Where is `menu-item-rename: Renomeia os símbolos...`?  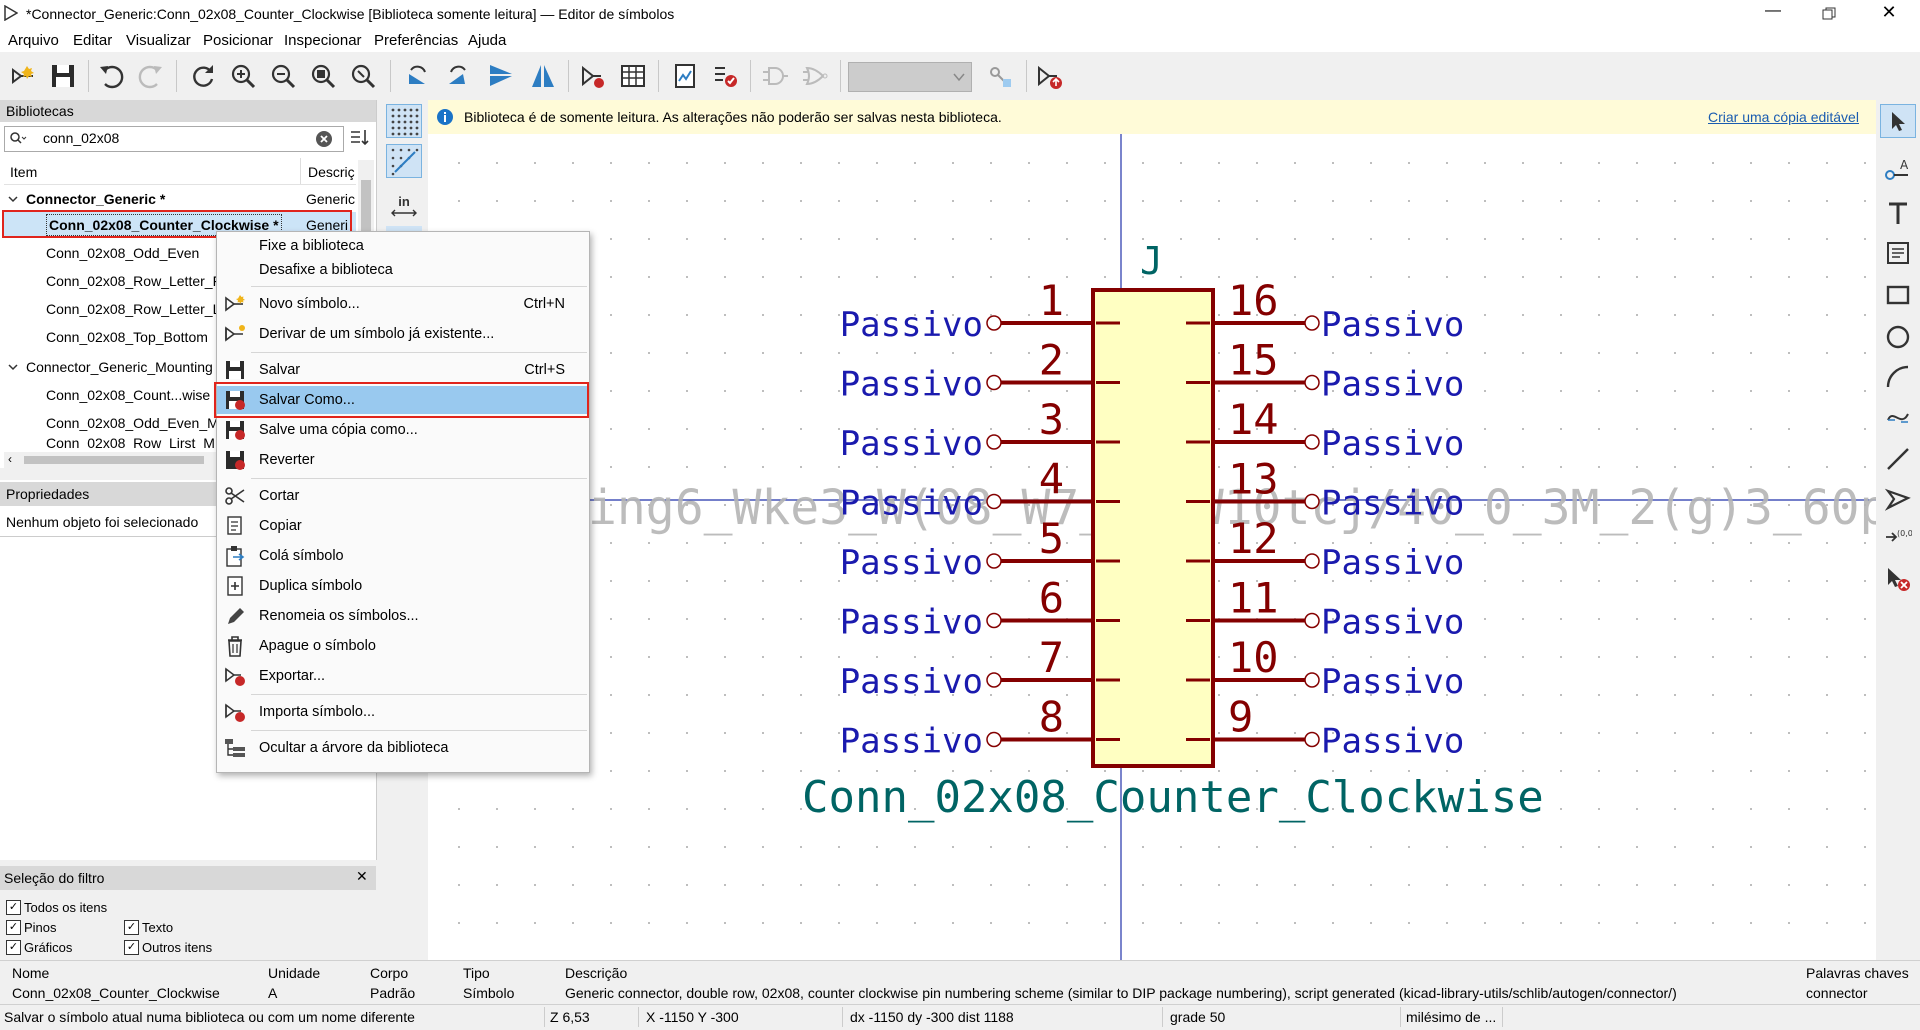 menu-item-rename: Renomeia os símbolos... is located at coordinates (403, 616).